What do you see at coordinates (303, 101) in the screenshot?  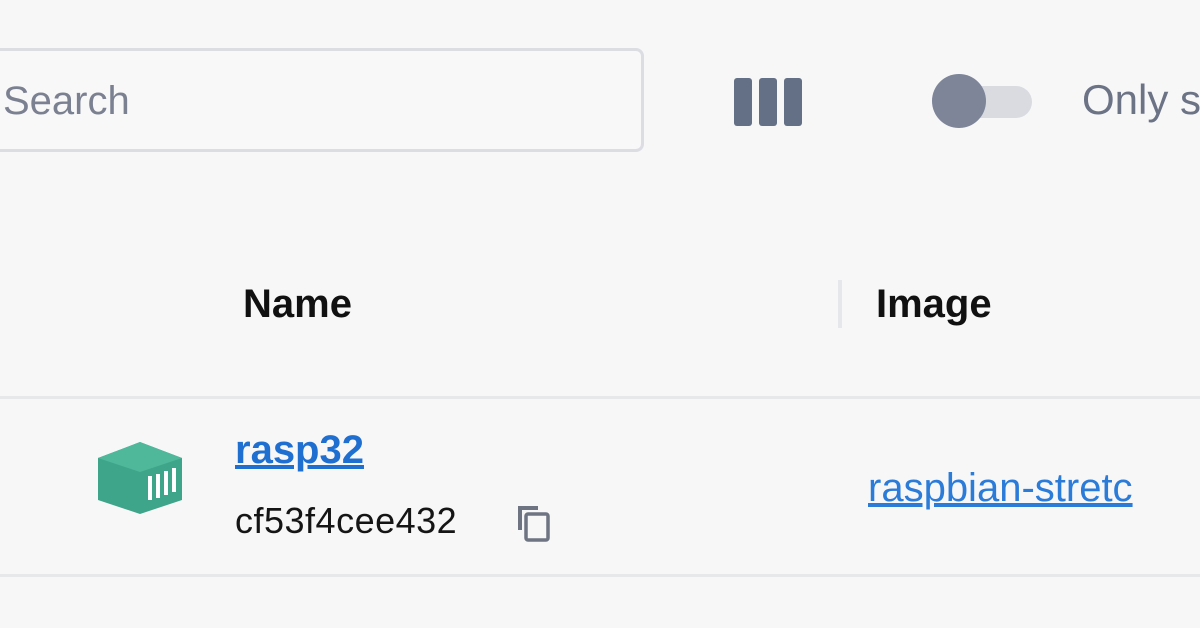 I see `search-input` at bounding box center [303, 101].